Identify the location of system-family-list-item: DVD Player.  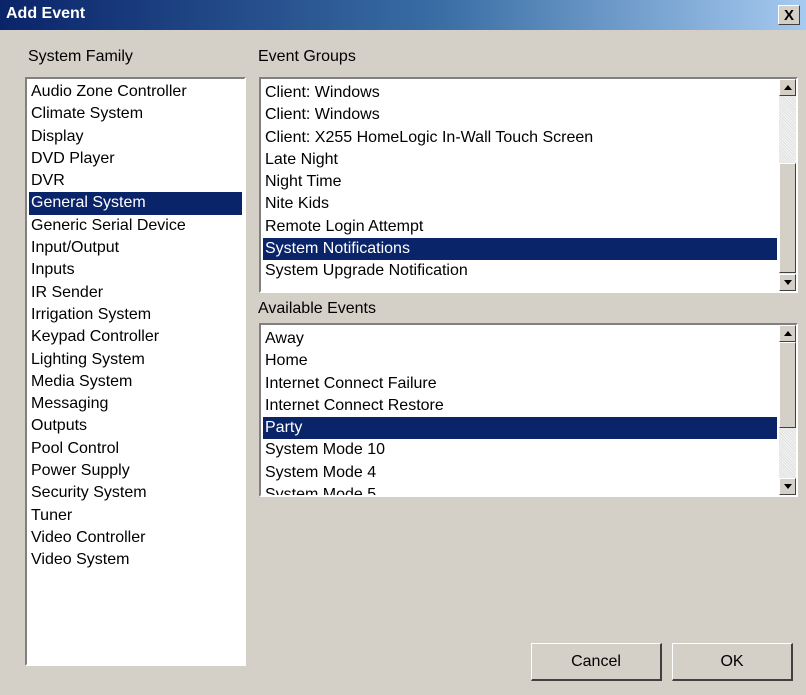
(135, 159).